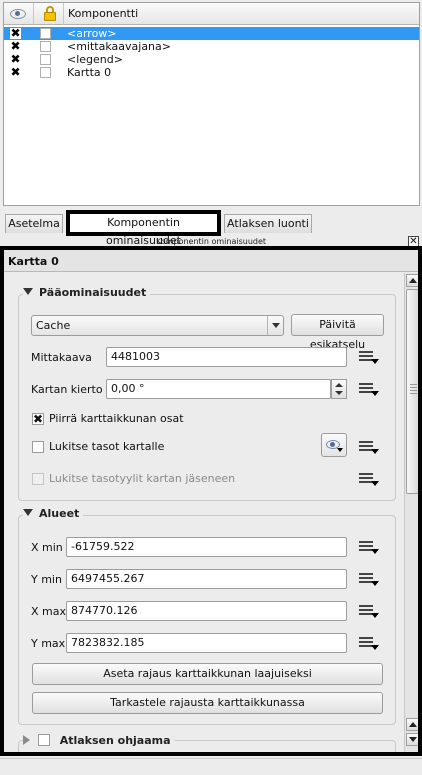  What do you see at coordinates (89, 72) in the screenshot?
I see `item-name: Kartta 0` at bounding box center [89, 72].